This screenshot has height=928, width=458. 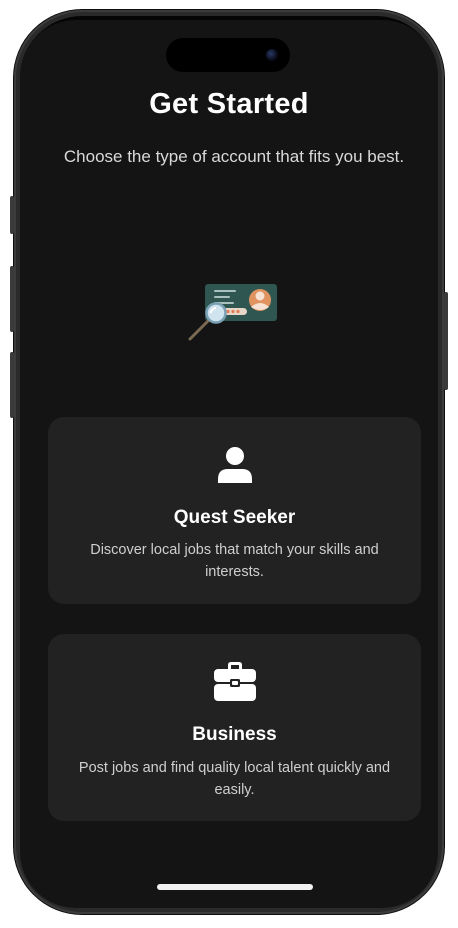 I want to click on action-button, so click(x=12, y=215).